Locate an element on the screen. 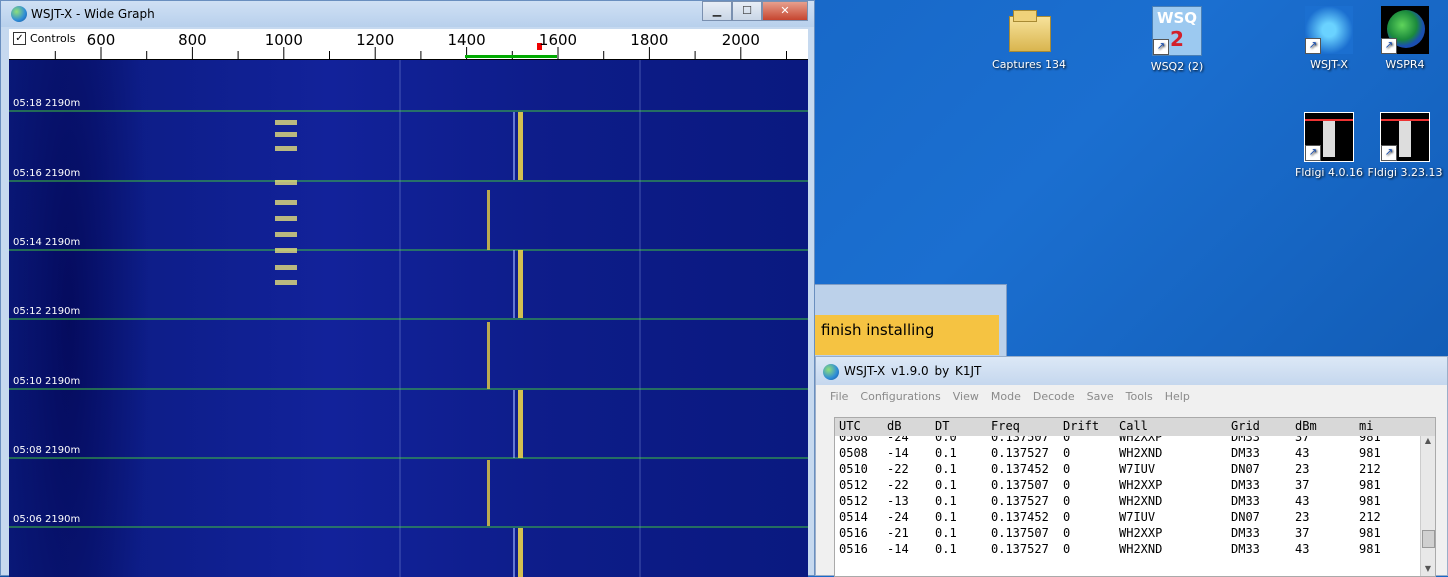 This screenshot has width=1448, height=577. decode-cell: 0514 is located at coordinates (853, 517).